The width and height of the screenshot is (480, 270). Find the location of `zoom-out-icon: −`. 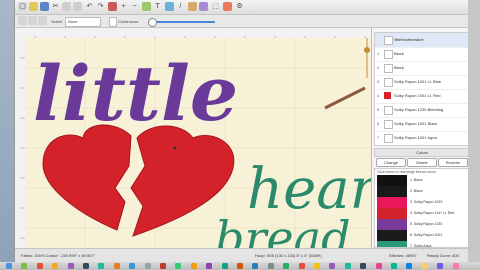

zoom-out-icon: − is located at coordinates (134, 6).